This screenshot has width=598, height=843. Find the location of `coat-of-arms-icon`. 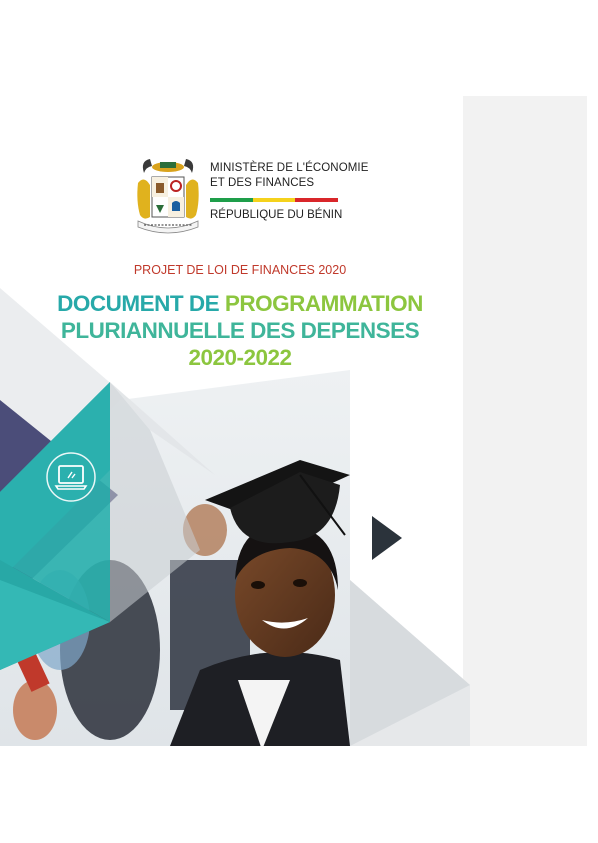

coat-of-arms-icon is located at coordinates (168, 196).